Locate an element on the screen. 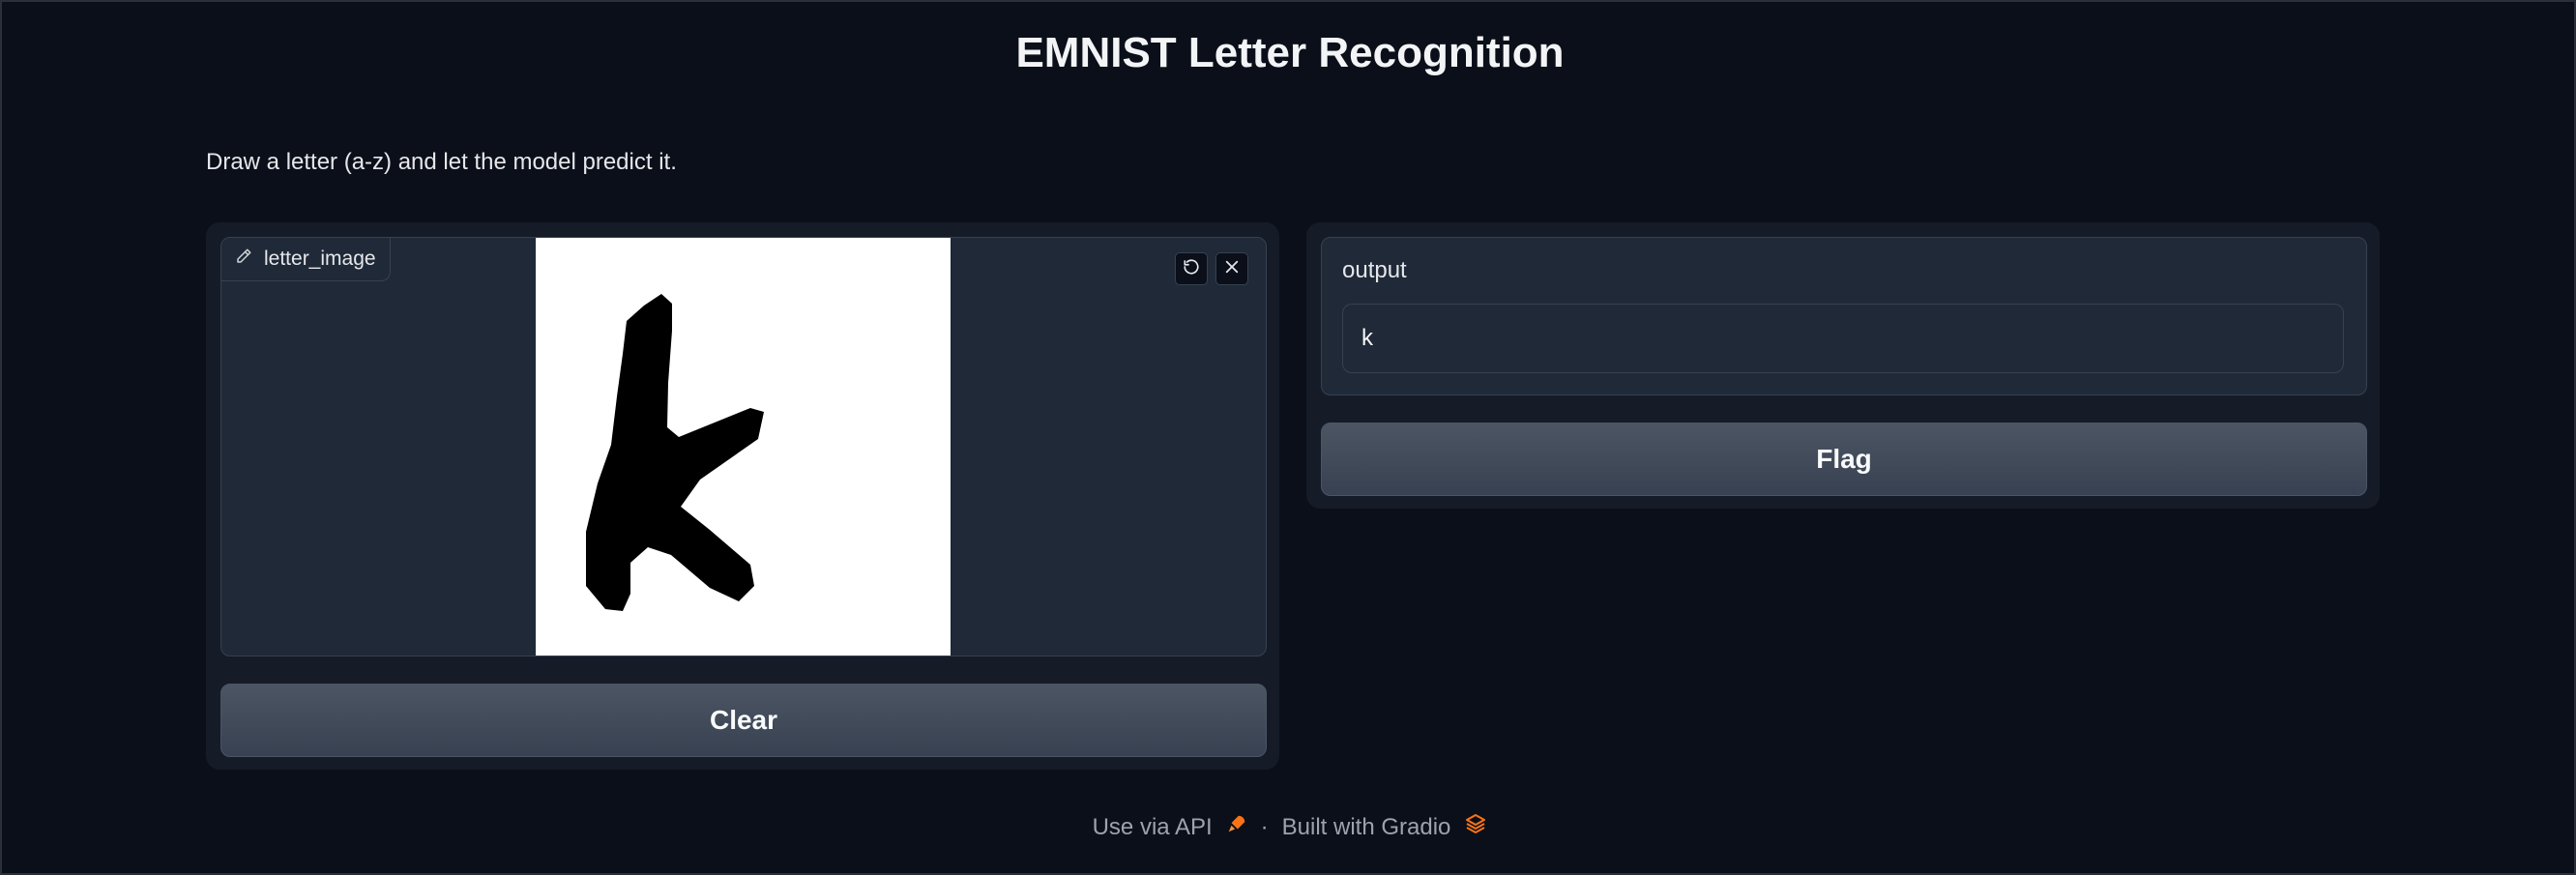 This screenshot has width=2576, height=875. output-label: output is located at coordinates (1374, 270).